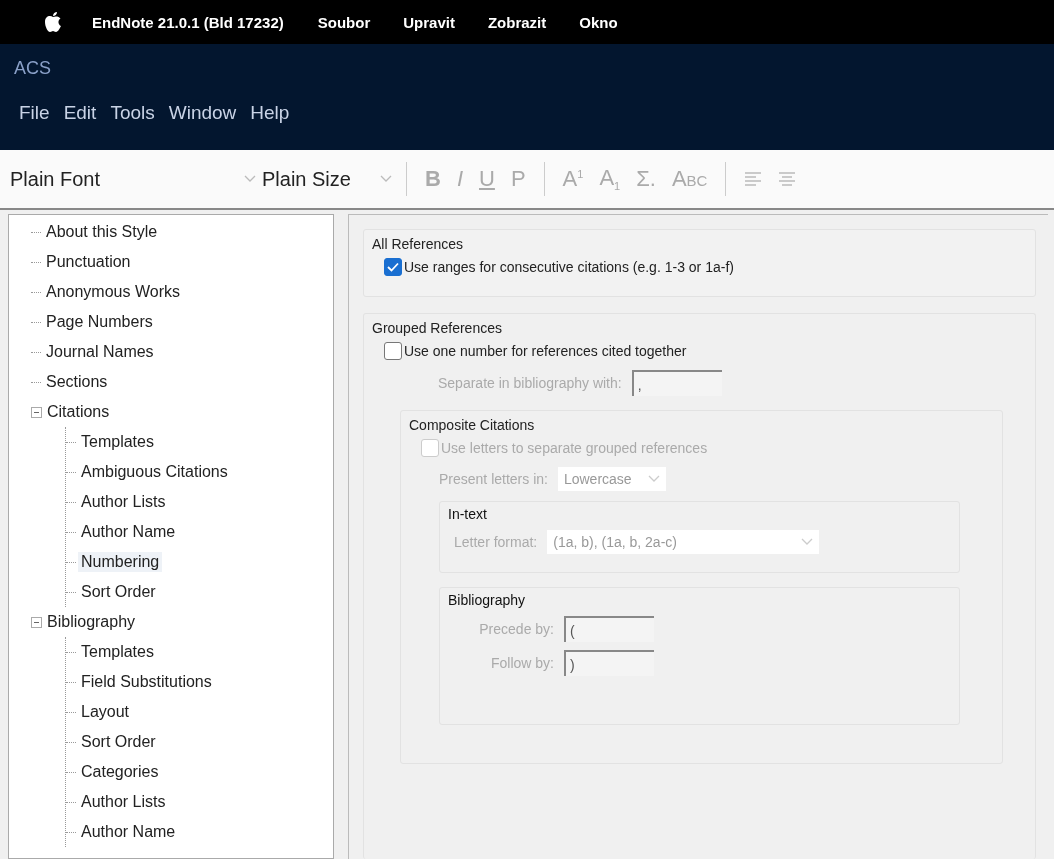 Image resolution: width=1054 pixels, height=859 pixels. Describe the element at coordinates (569, 267) in the screenshot. I see `checkbox-label: Use ranges for consecutive citations (e.g. 1-3 or 1a-f)` at that location.